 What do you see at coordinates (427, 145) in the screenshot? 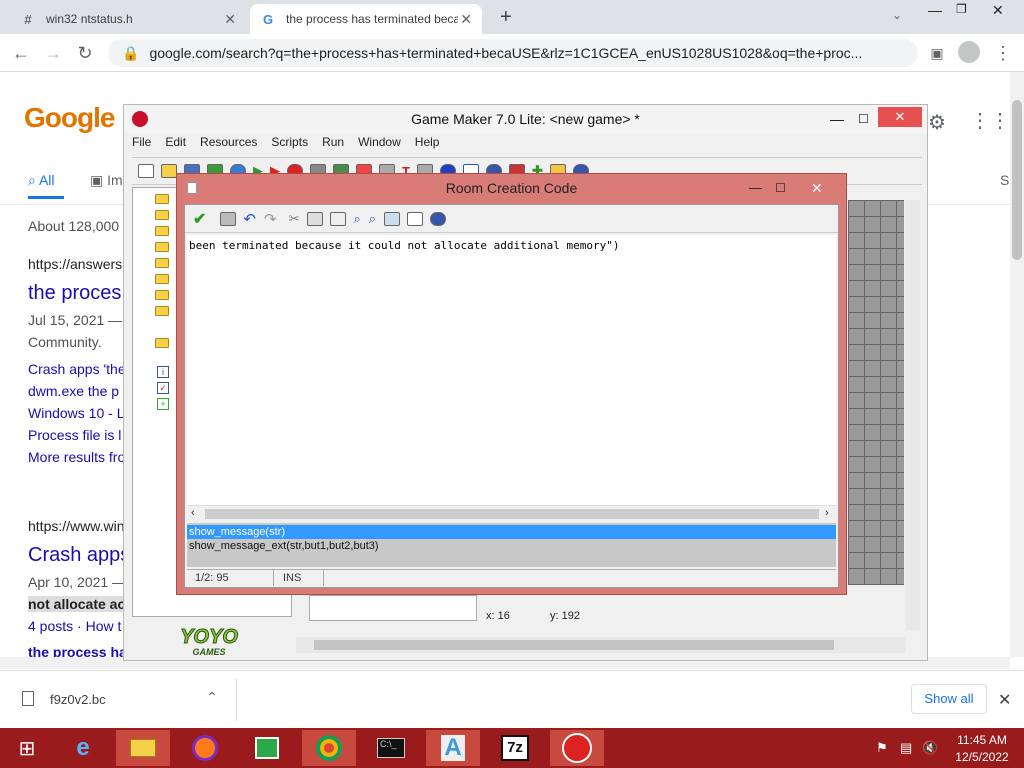
I see `menu-help: Help` at bounding box center [427, 145].